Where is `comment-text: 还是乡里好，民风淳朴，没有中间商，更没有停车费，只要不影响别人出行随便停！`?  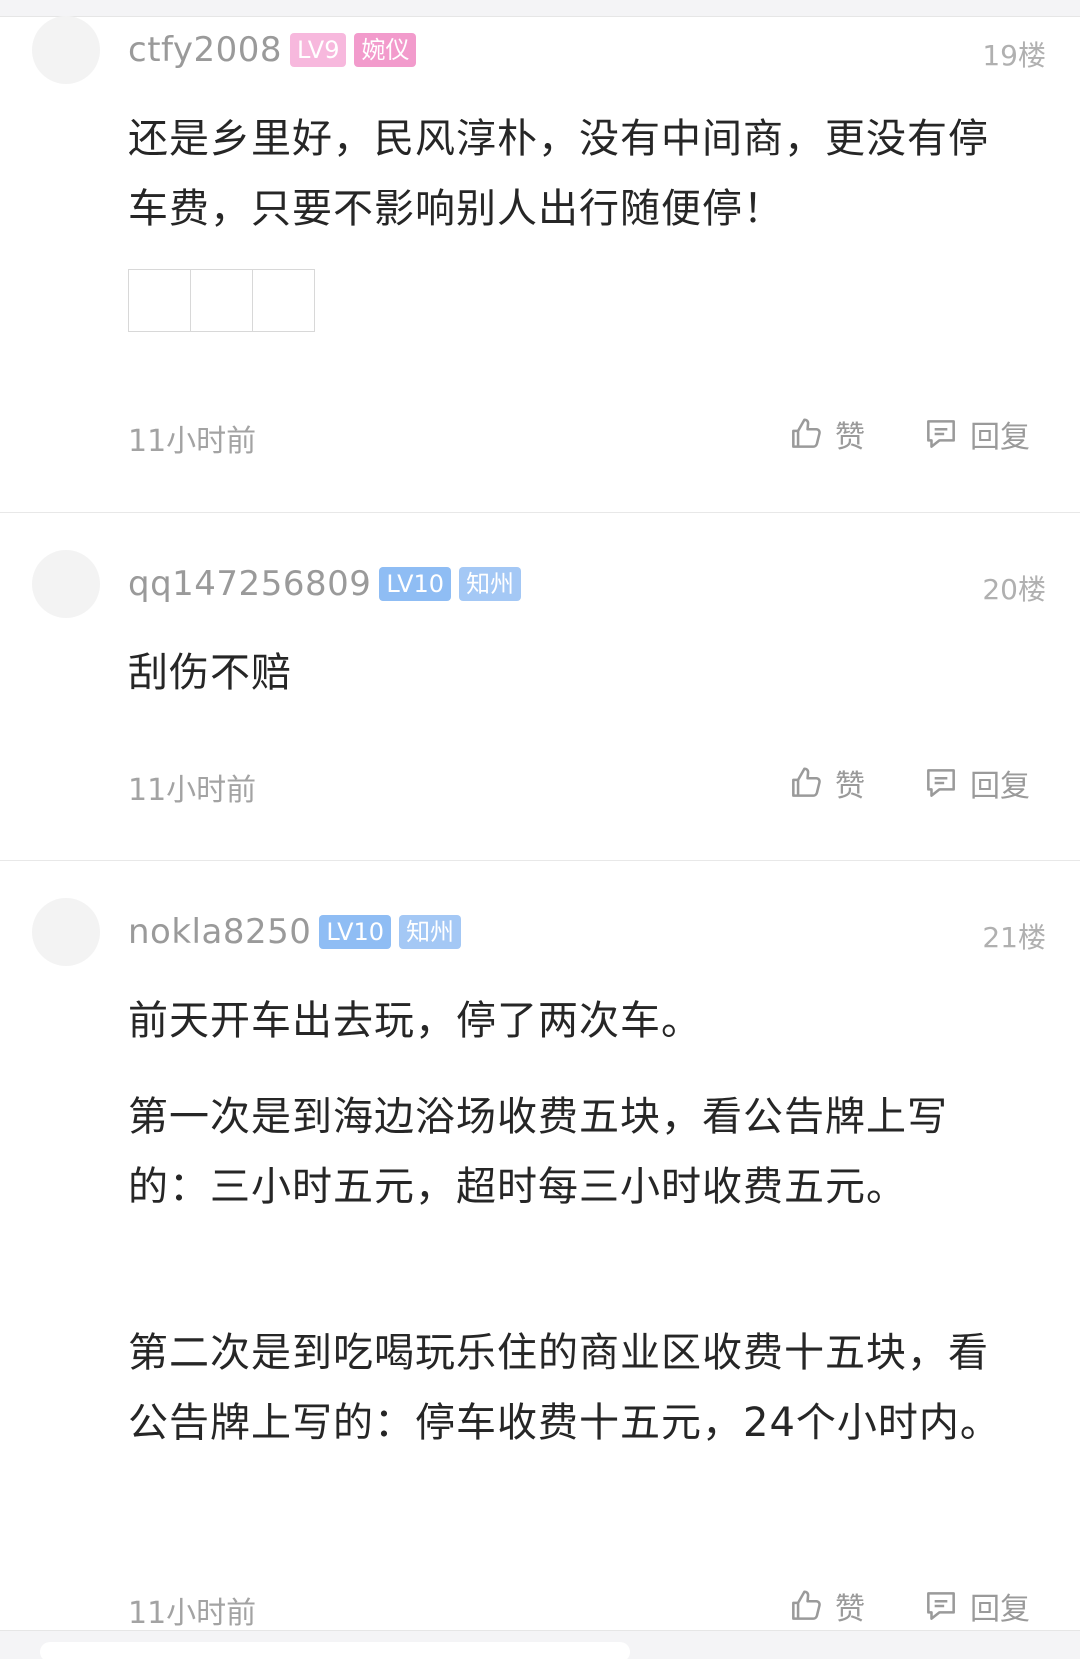 comment-text: 还是乡里好，民风淳朴，没有中间商，更没有停车费，只要不影响别人出行随便停！ is located at coordinates (558, 174).